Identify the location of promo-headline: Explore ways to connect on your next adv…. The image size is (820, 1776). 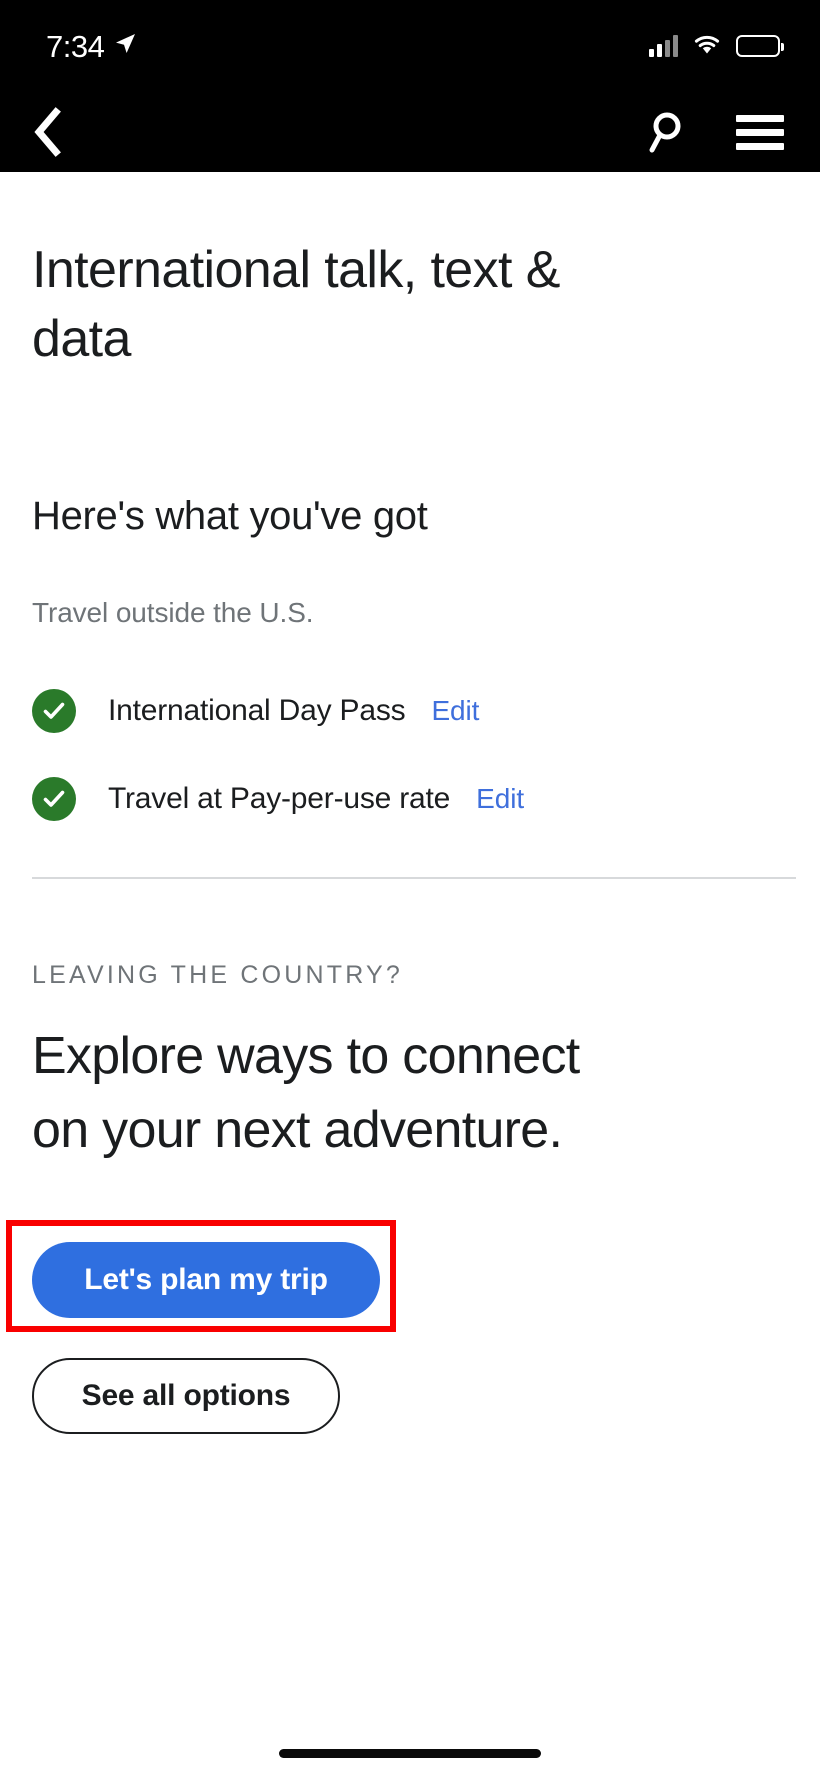
(306, 1093).